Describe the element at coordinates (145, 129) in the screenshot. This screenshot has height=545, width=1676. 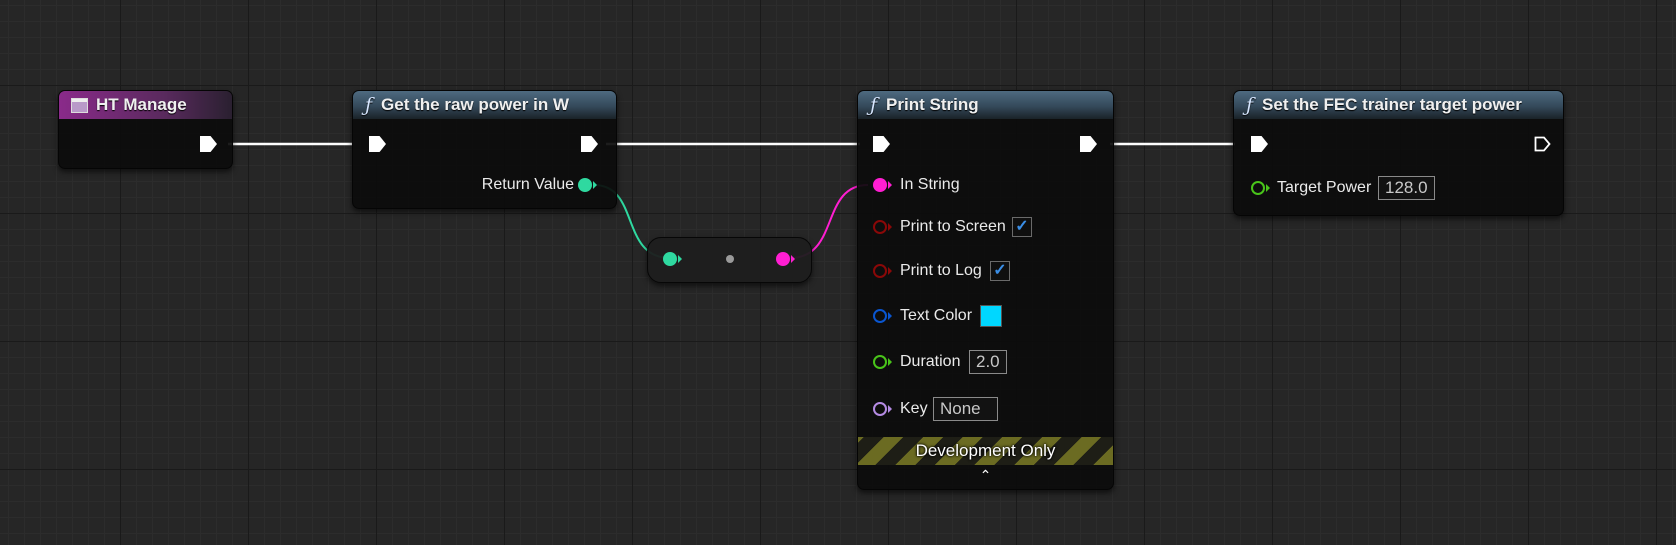
I see `event-node-ht-manage: HT Manage` at that location.